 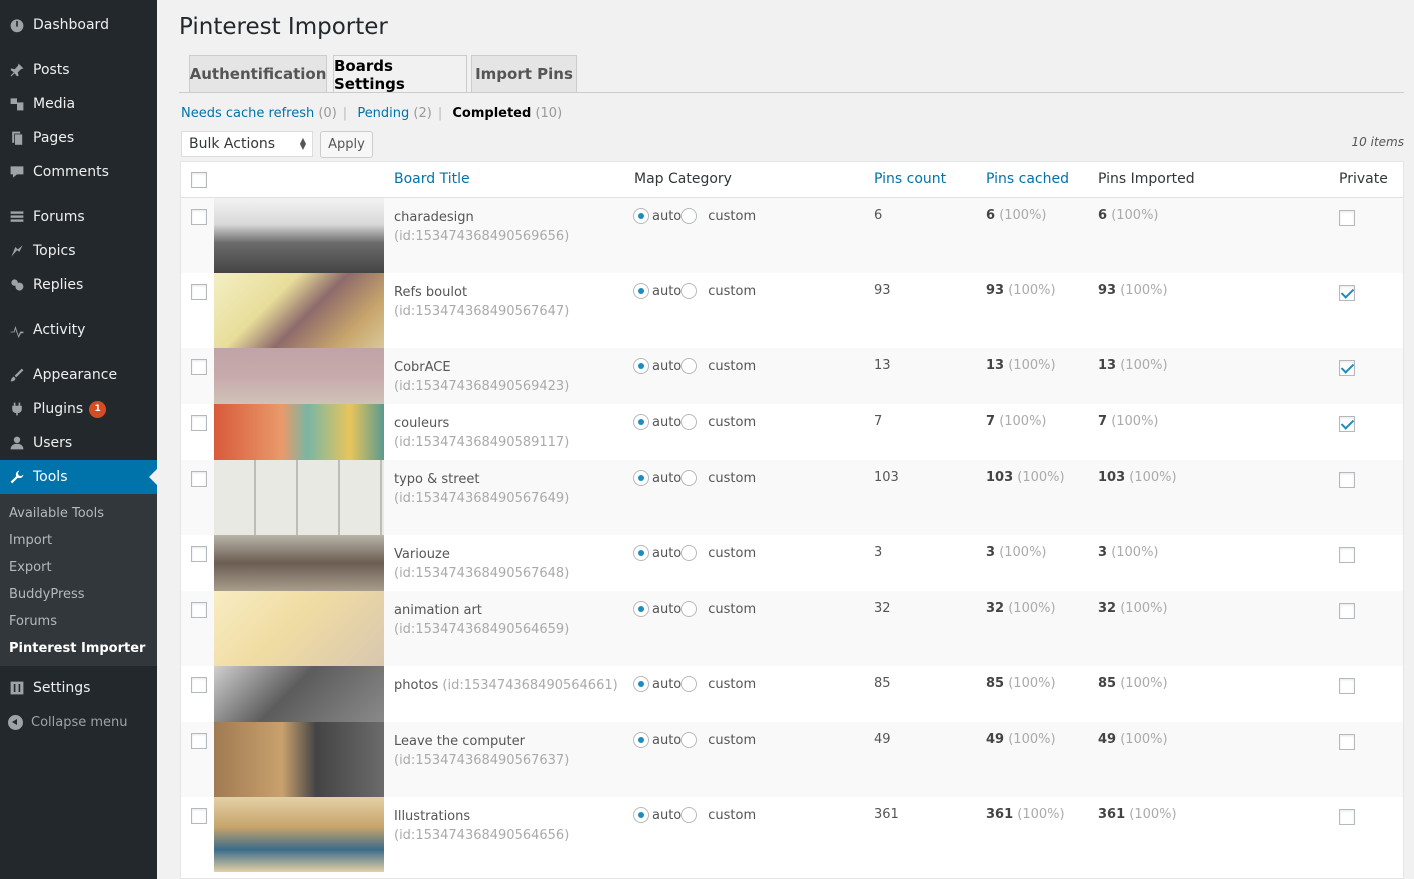 What do you see at coordinates (33, 621) in the screenshot?
I see `submenu-item-forums: Forums` at bounding box center [33, 621].